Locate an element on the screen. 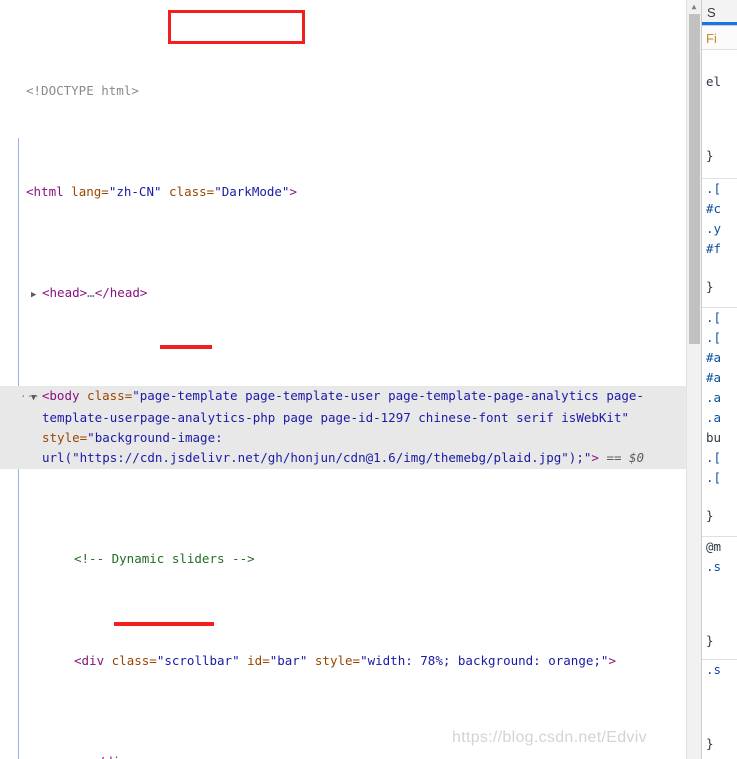 The height and width of the screenshot is (759, 737). selected-node-marker: == $0 is located at coordinates (625, 458).